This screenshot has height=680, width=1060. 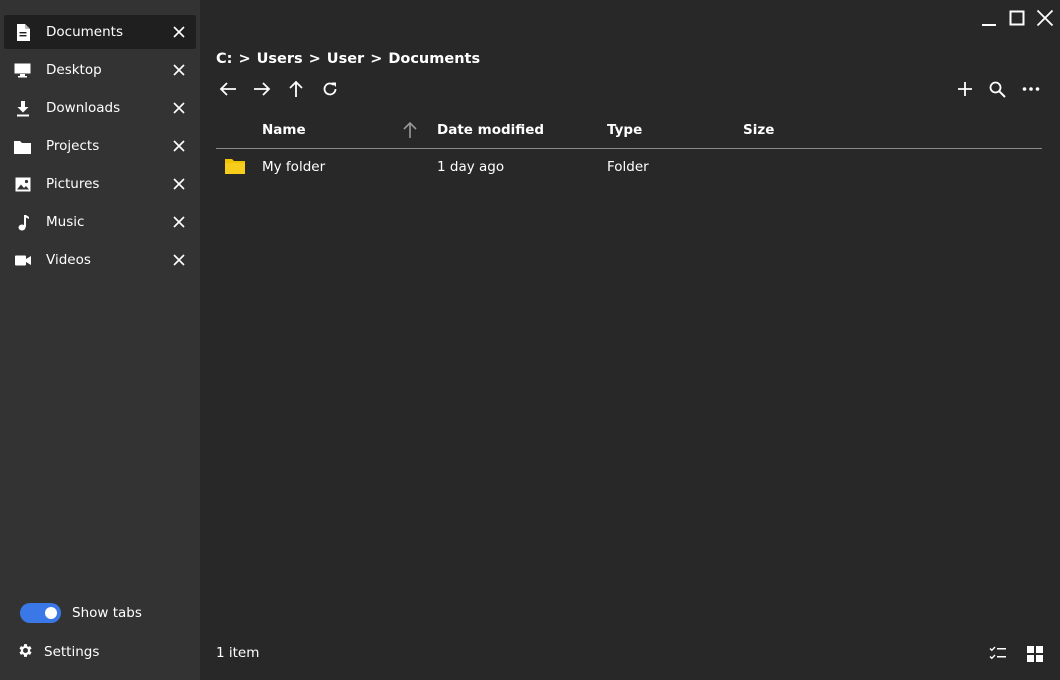 I want to click on minimize-icon, so click(x=989, y=25).